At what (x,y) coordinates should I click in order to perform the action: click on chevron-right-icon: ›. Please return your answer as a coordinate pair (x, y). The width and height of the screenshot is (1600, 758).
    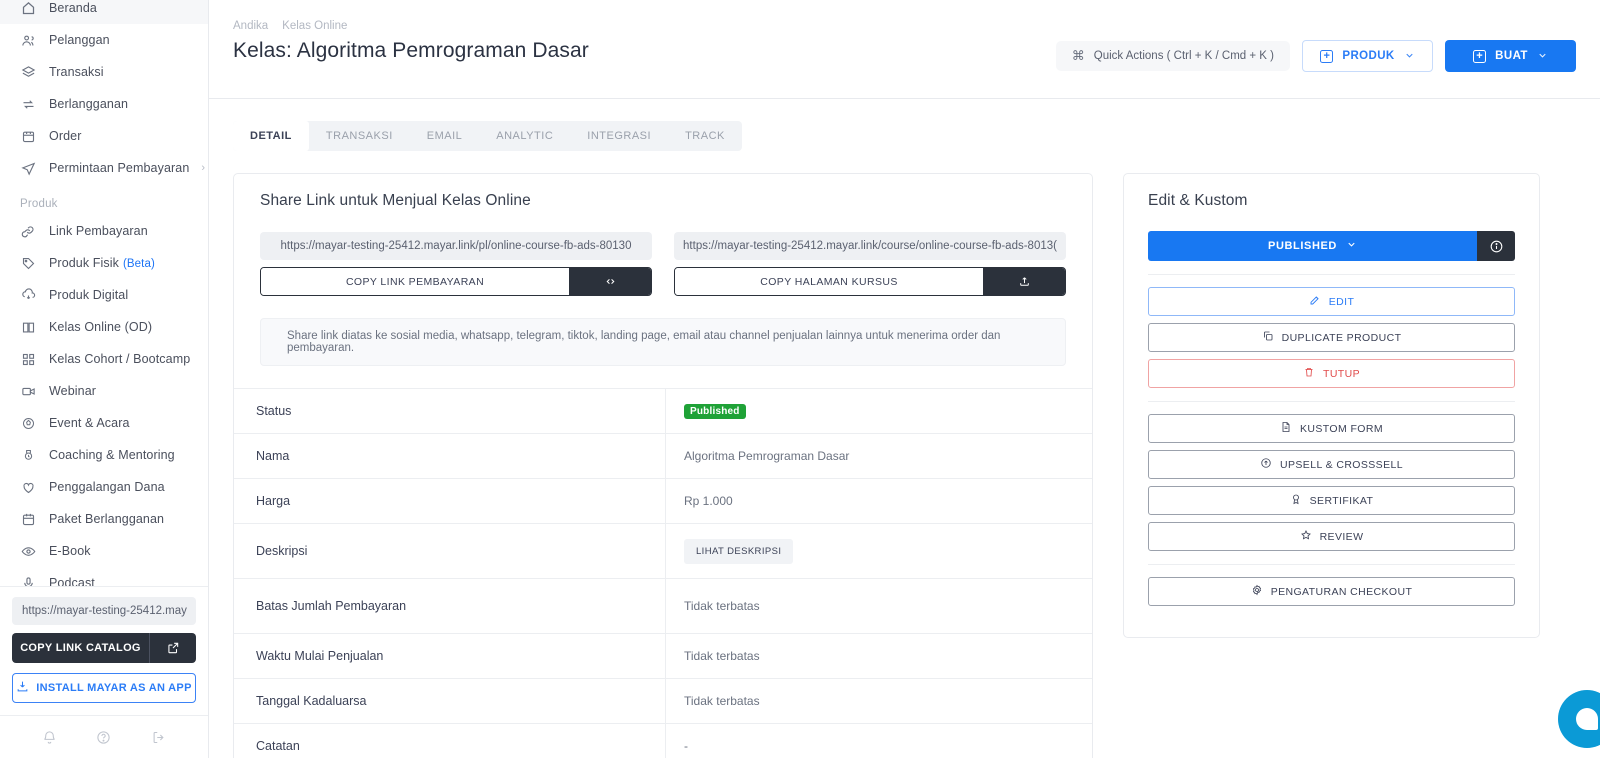
    Looking at the image, I should click on (203, 168).